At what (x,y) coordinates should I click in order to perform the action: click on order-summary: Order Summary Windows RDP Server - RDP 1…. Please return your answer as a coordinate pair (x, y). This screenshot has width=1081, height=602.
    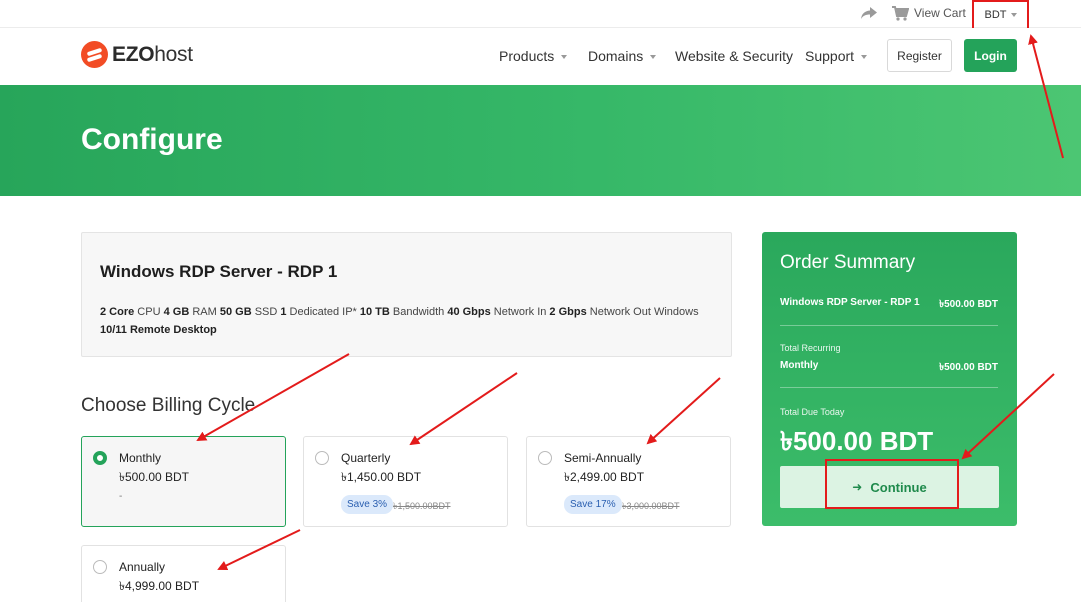
    Looking at the image, I should click on (889, 379).